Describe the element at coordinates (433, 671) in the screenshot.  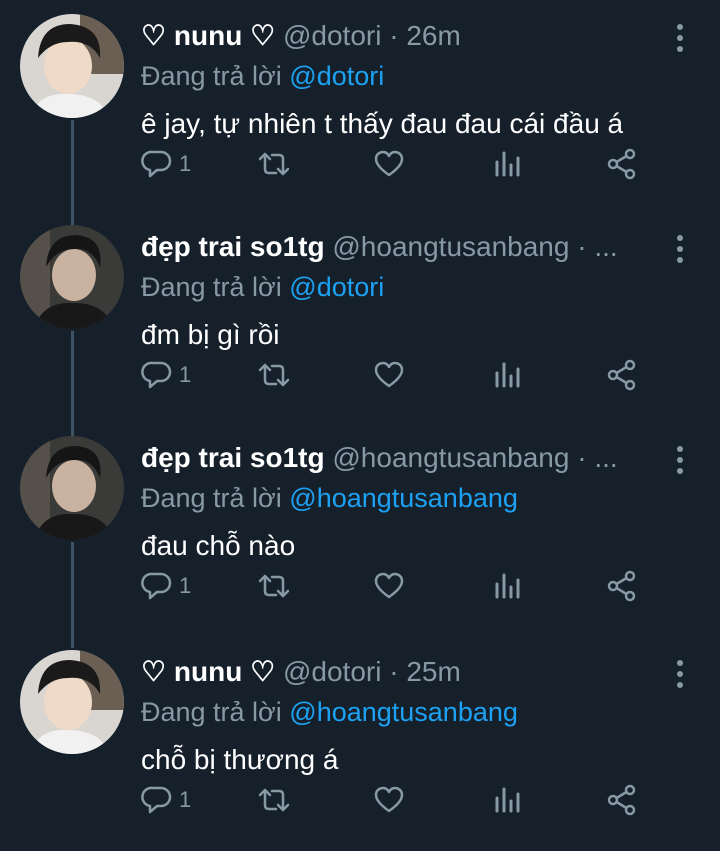
I see `timestamp: 25m` at that location.